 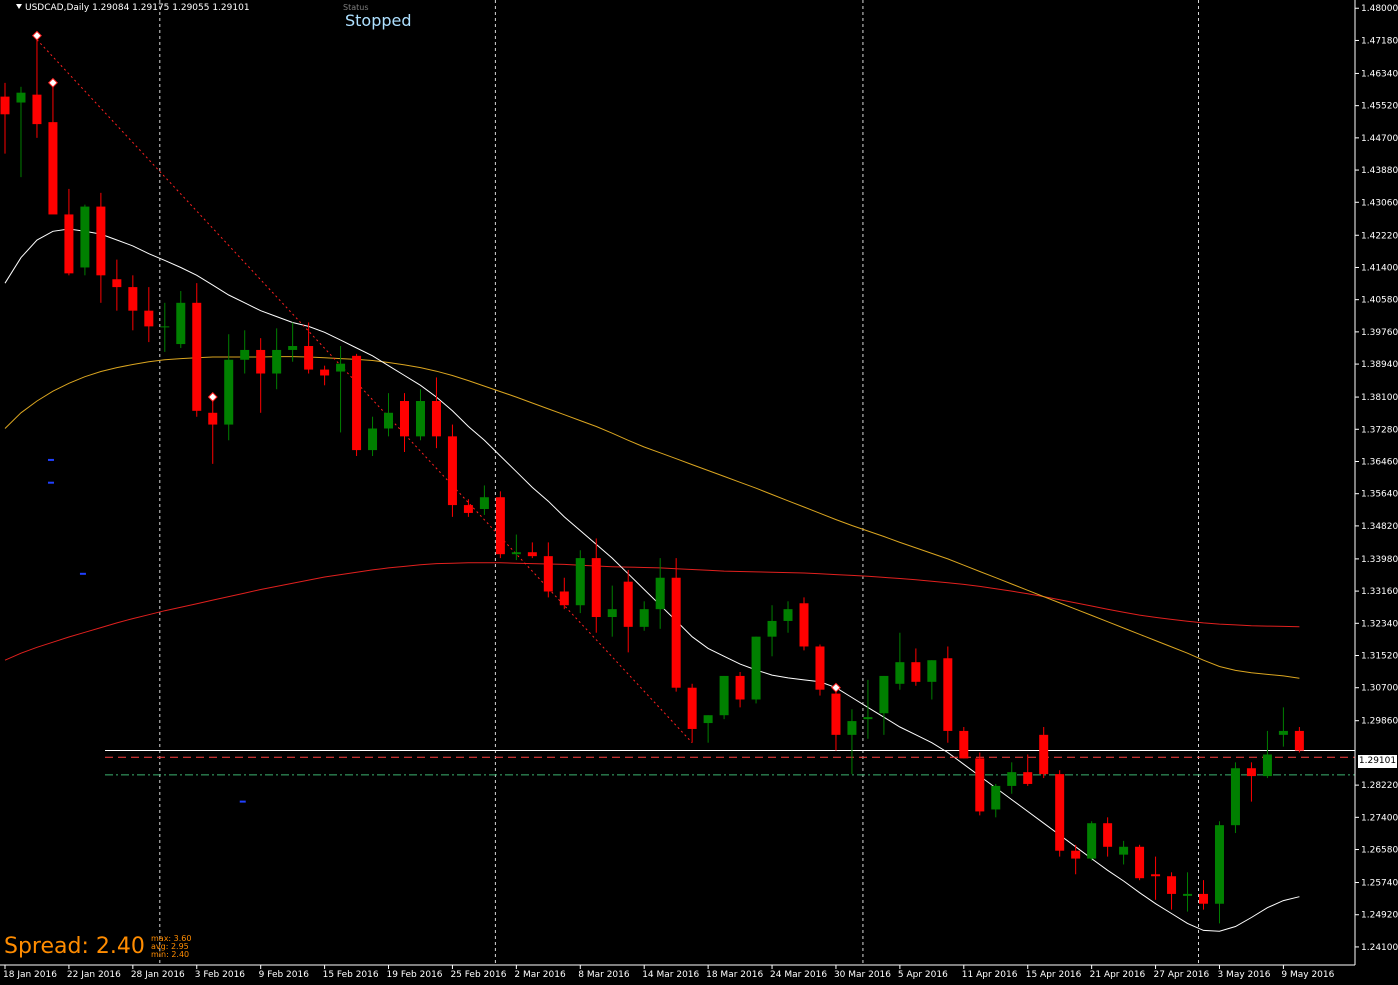 I want to click on y-tick-label: 1.33160, so click(x=1379, y=592).